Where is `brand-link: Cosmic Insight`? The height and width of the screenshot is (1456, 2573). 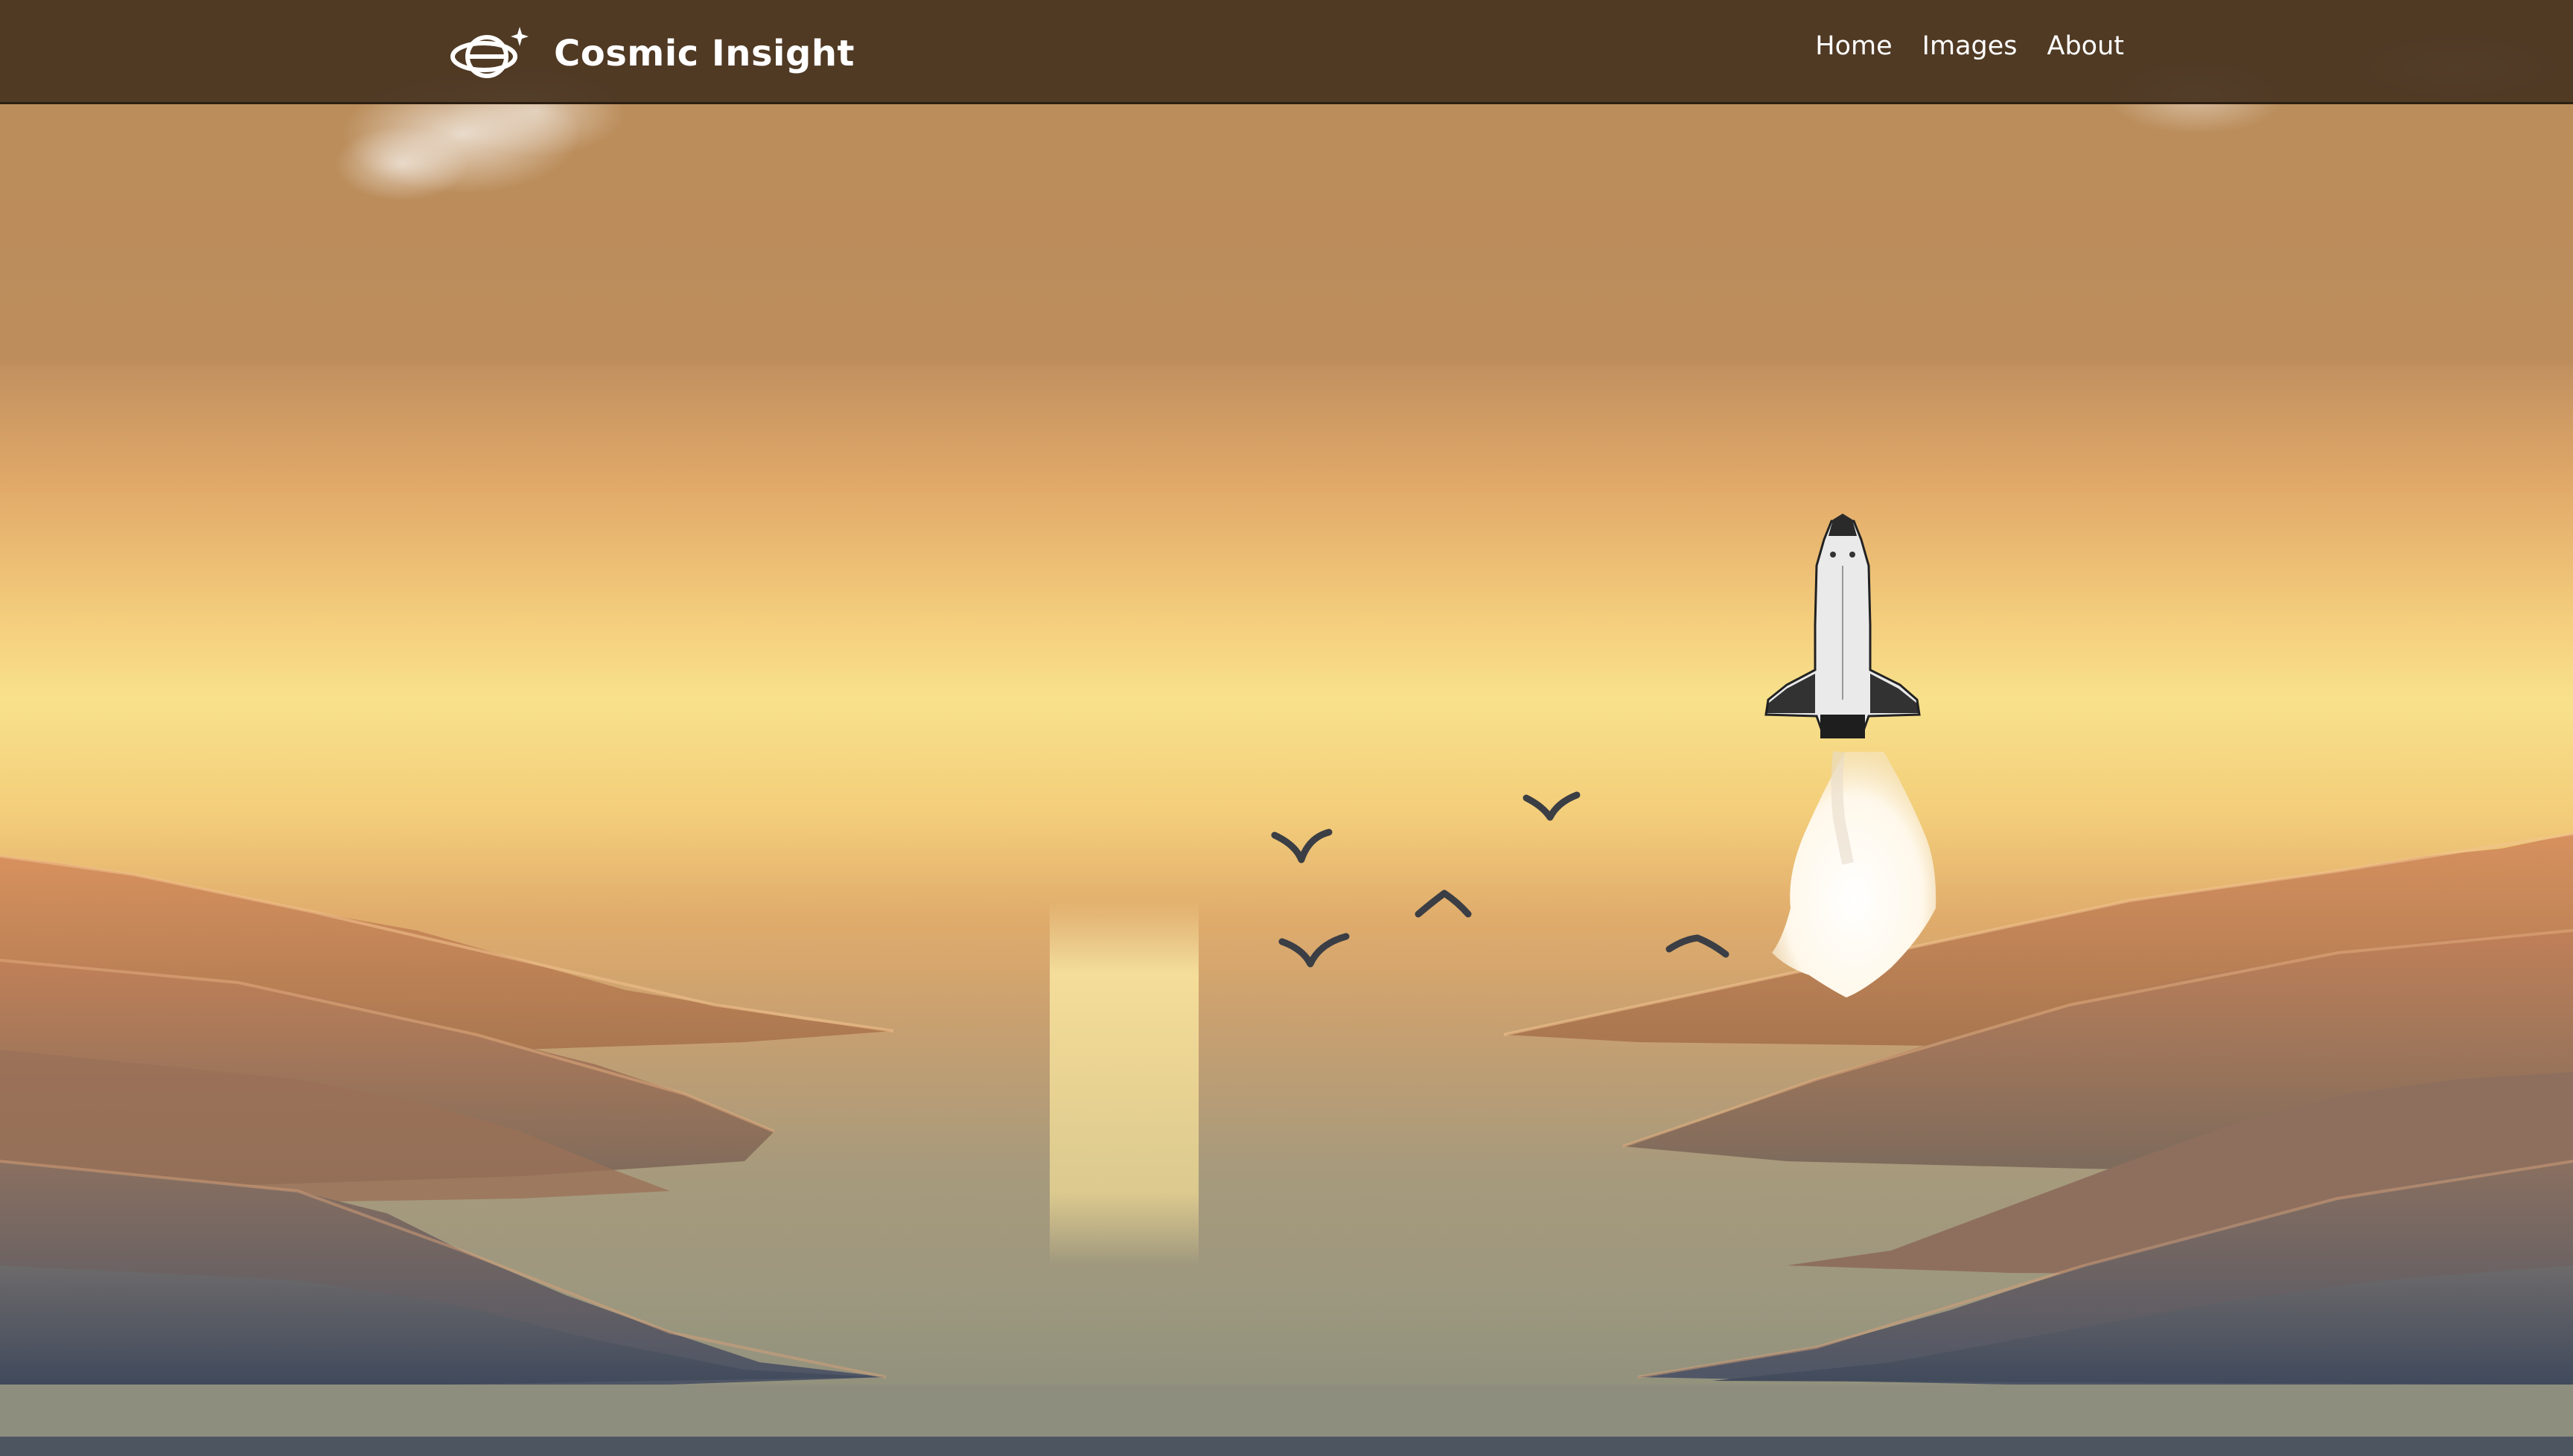 brand-link: Cosmic Insight is located at coordinates (651, 53).